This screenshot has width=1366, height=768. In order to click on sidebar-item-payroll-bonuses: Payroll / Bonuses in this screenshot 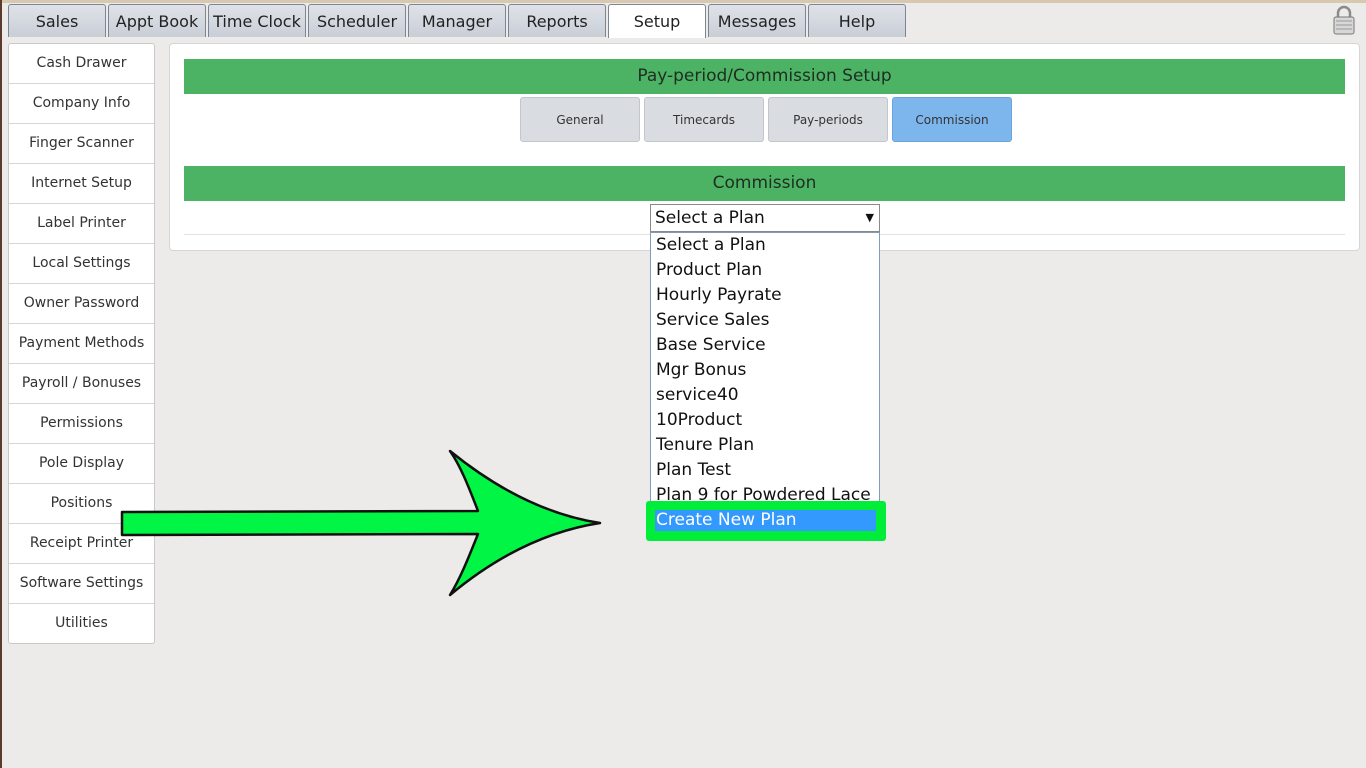, I will do `click(81, 384)`.